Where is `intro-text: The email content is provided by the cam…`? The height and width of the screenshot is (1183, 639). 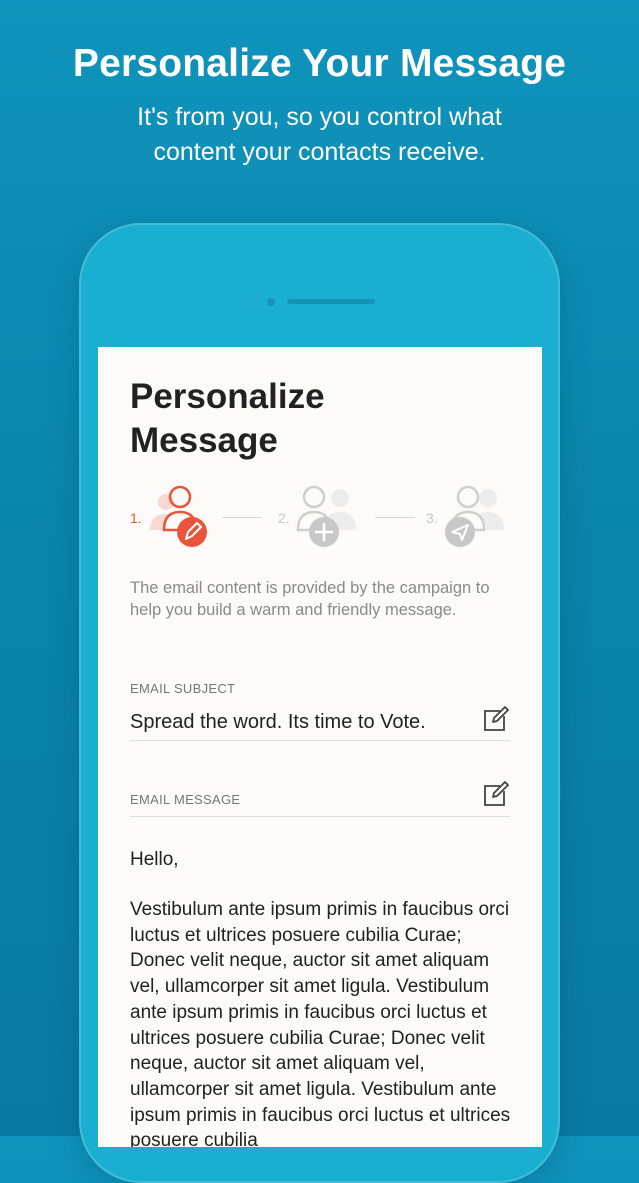 intro-text: The email content is provided by the cam… is located at coordinates (310, 599).